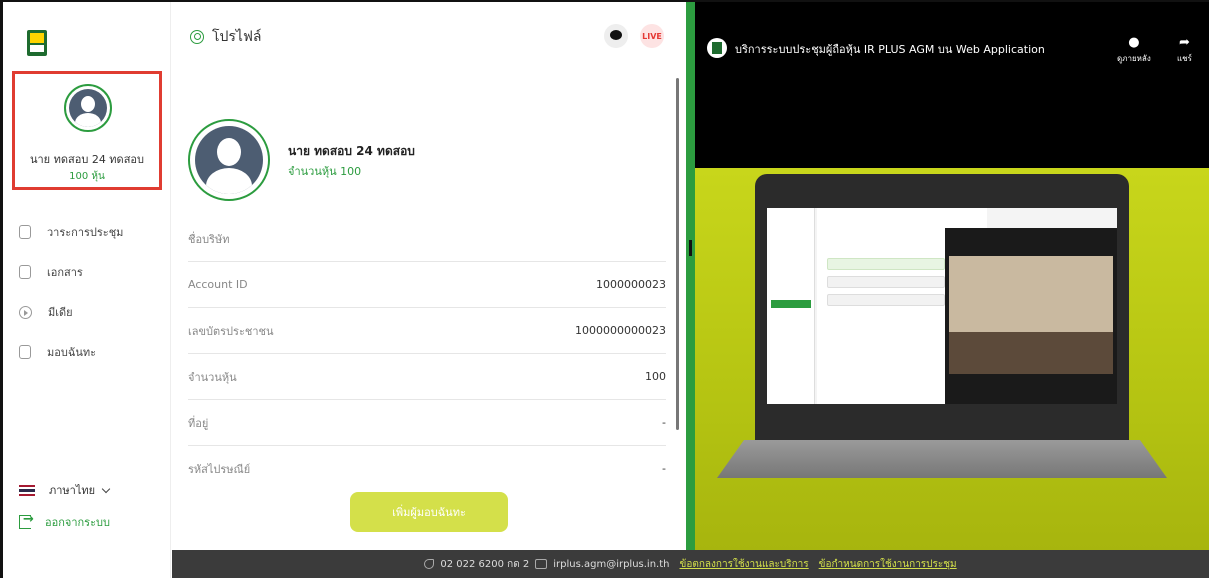 Image resolution: width=1209 pixels, height=578 pixels. Describe the element at coordinates (212, 377) in the screenshot. I see `field-label: จำนวนหุ้น` at that location.